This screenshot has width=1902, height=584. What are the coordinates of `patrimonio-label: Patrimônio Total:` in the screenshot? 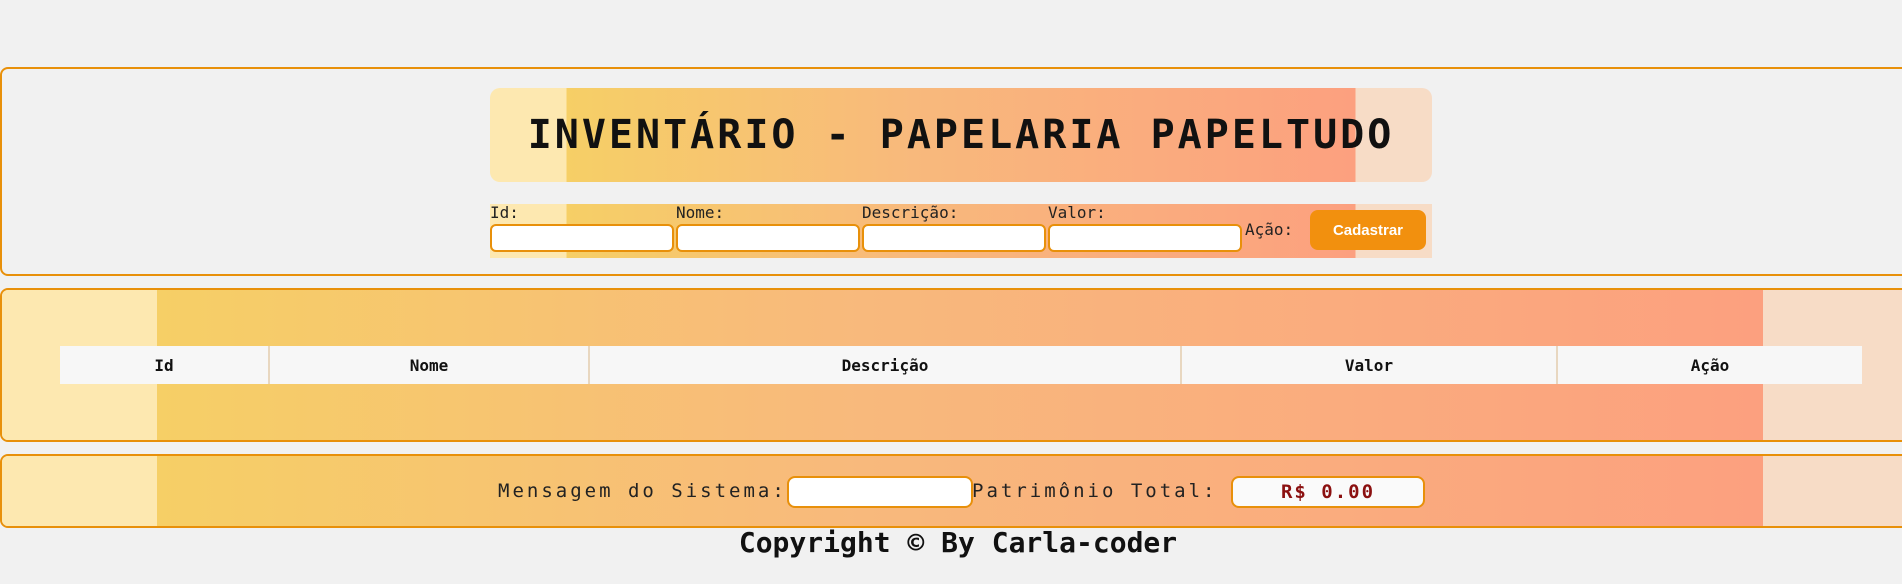 It's located at (1095, 491).